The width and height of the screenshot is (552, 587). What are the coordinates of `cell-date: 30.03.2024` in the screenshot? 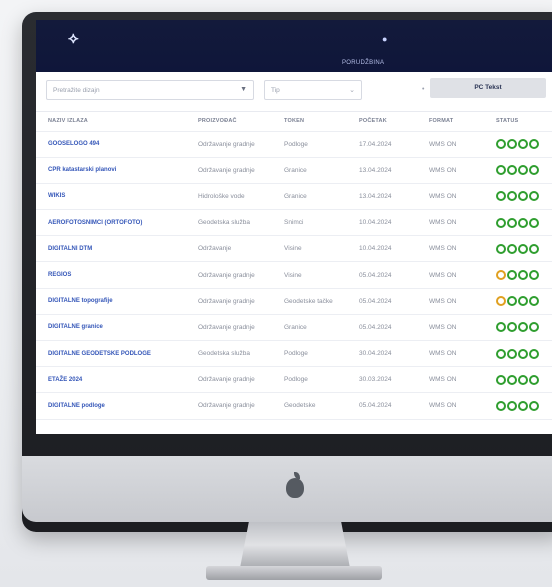 It's located at (382, 380).